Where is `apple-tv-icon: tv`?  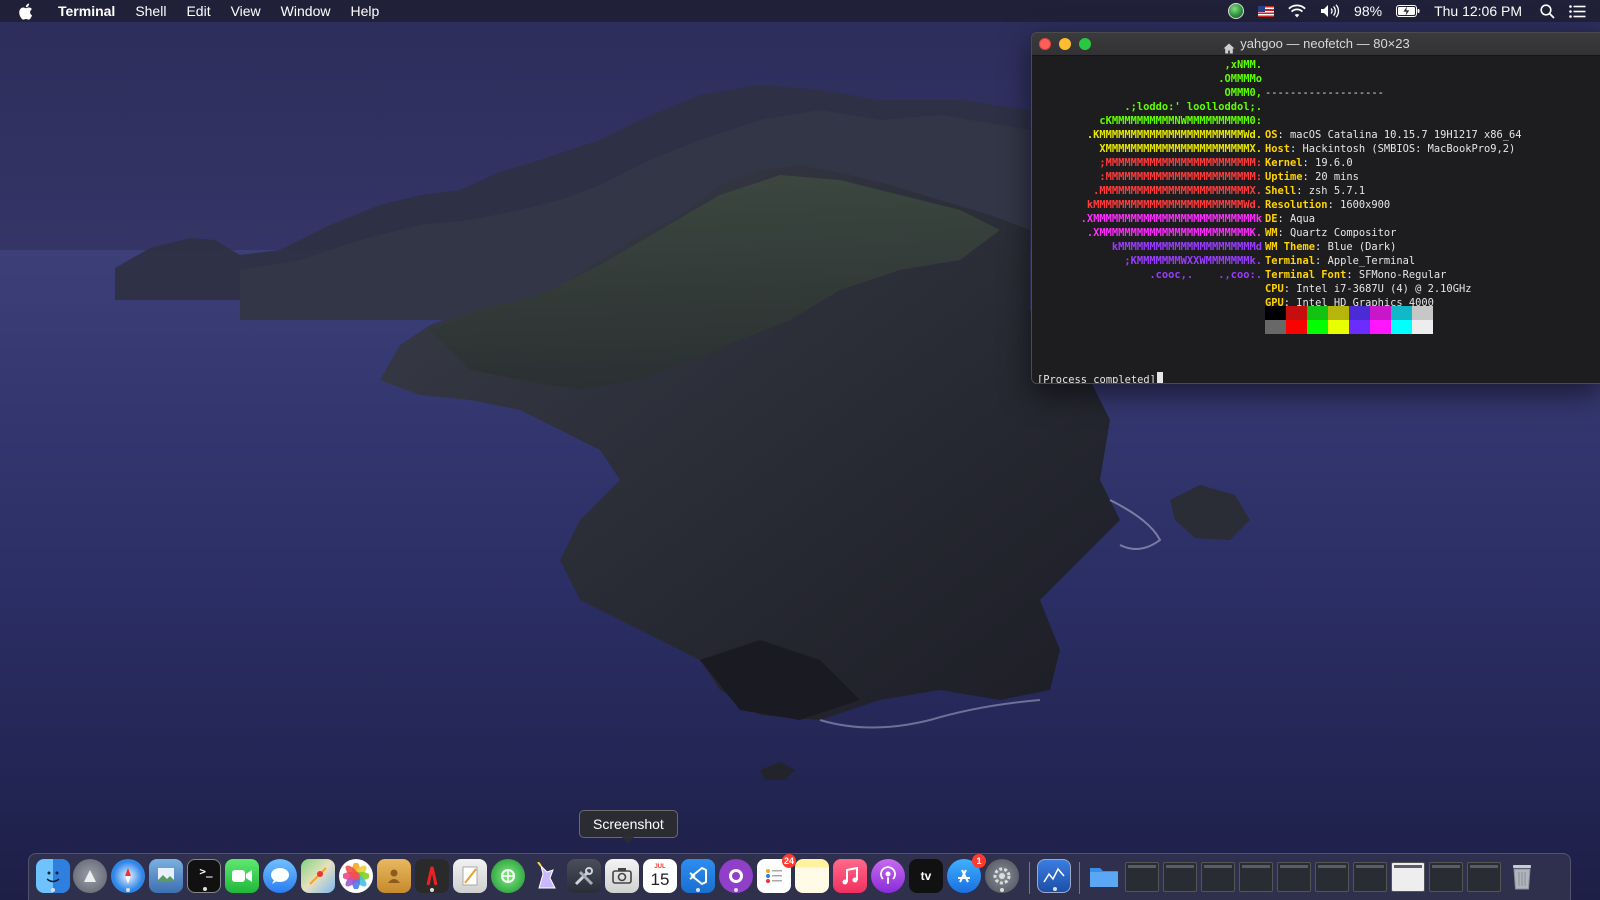
apple-tv-icon: tv is located at coordinates (926, 876).